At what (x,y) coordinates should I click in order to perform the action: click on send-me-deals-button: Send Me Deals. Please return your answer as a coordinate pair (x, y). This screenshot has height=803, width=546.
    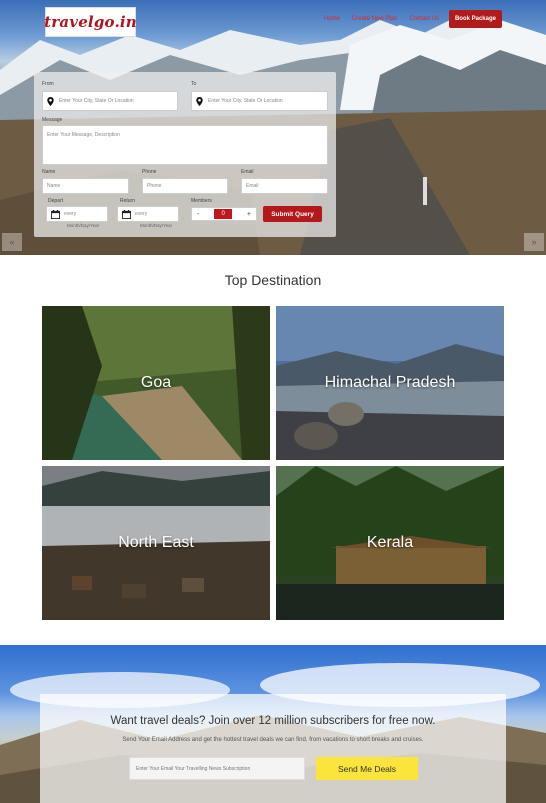
    Looking at the image, I should click on (367, 768).